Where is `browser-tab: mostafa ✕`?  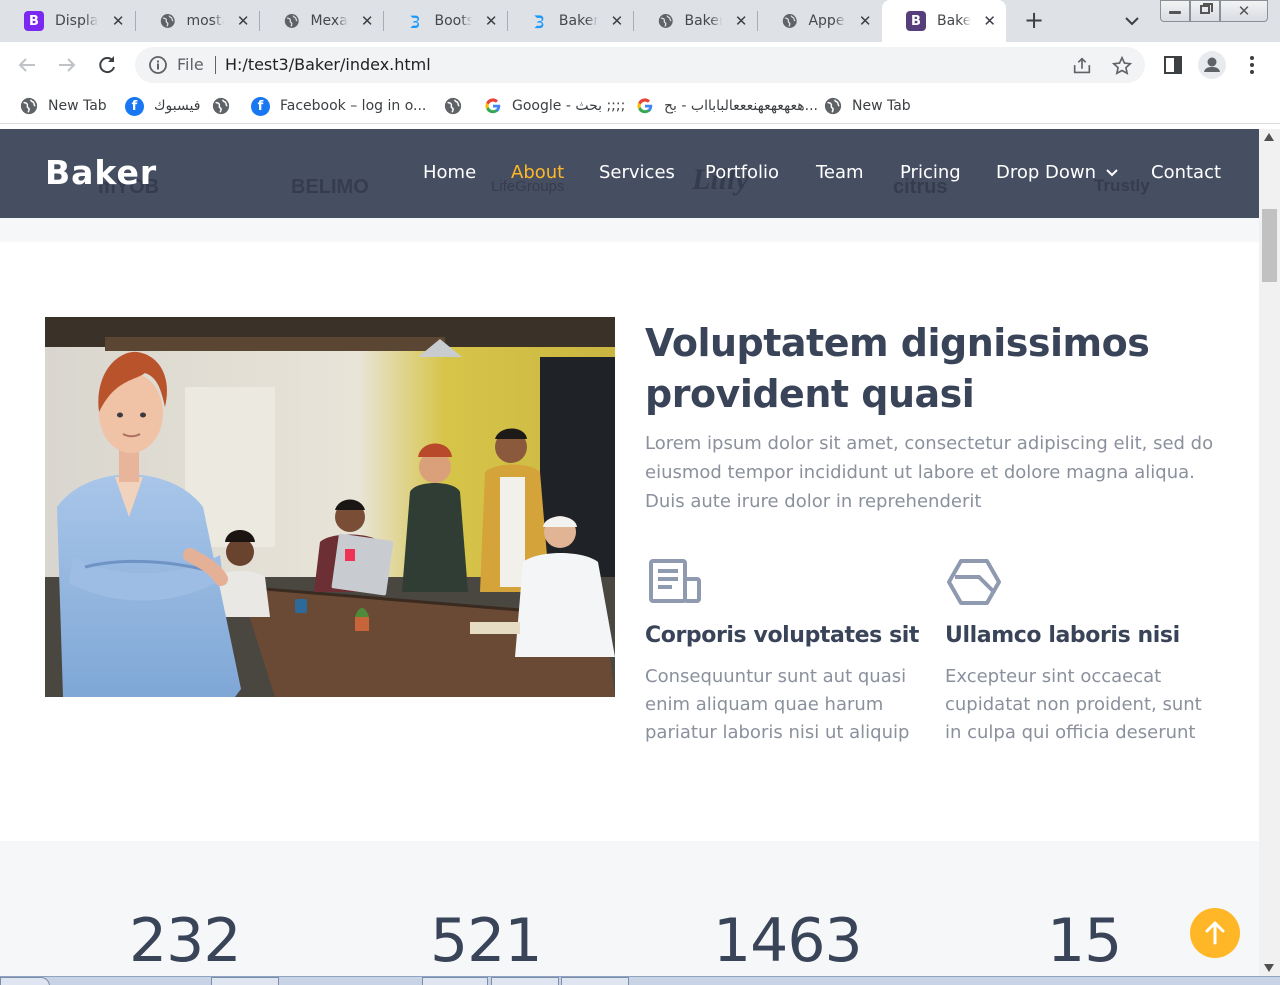 browser-tab: mostafa ✕ is located at coordinates (198, 21).